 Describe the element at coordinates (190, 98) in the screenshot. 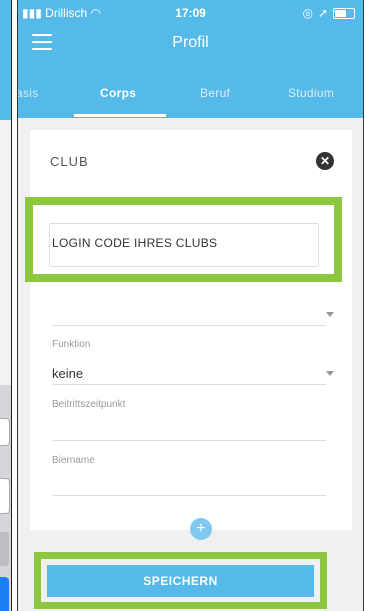

I see `tab-bar: asis Corps Beruf Studium` at that location.